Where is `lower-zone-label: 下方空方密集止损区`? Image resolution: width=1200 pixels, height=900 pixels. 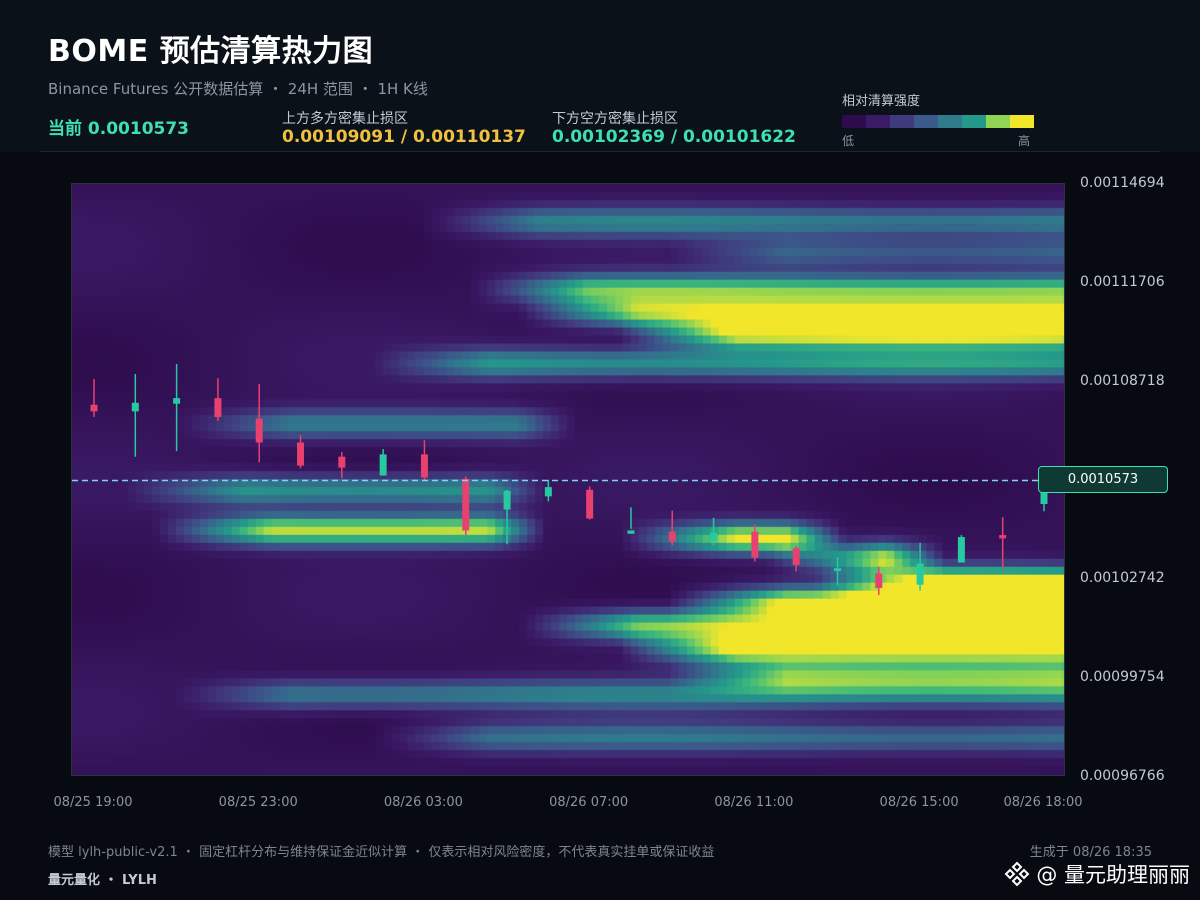
lower-zone-label: 下方空方密集止损区 is located at coordinates (615, 119).